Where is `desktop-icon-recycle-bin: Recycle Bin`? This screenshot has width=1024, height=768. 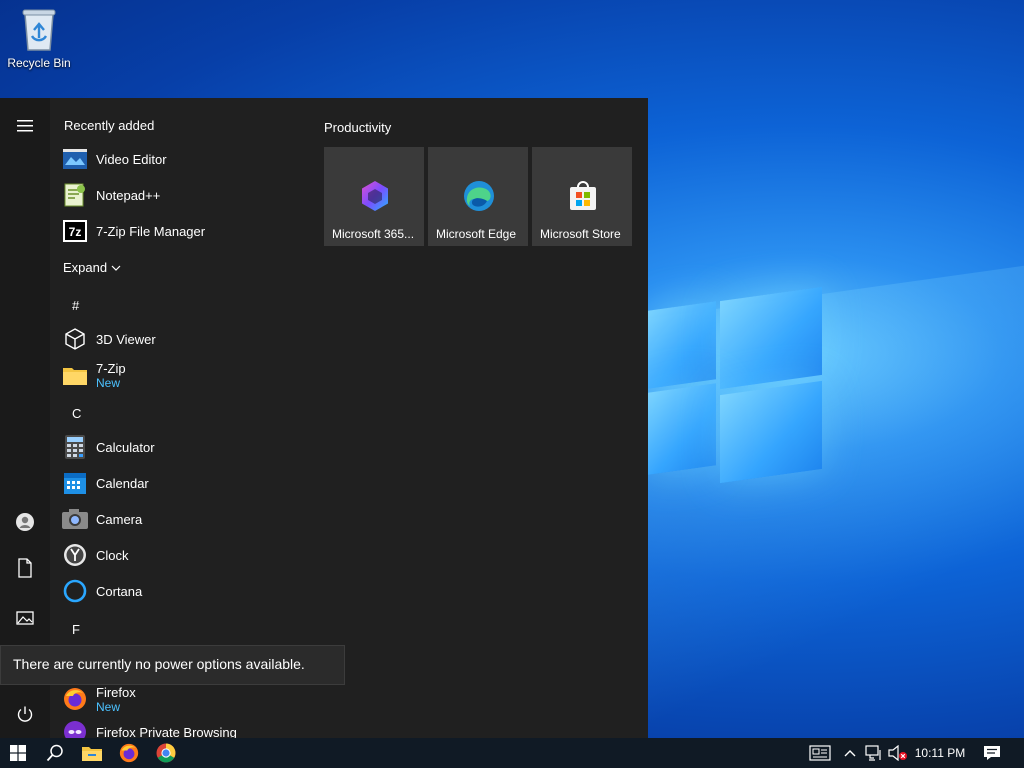
desktop-icon-recycle-bin: Recycle Bin is located at coordinates (39, 38).